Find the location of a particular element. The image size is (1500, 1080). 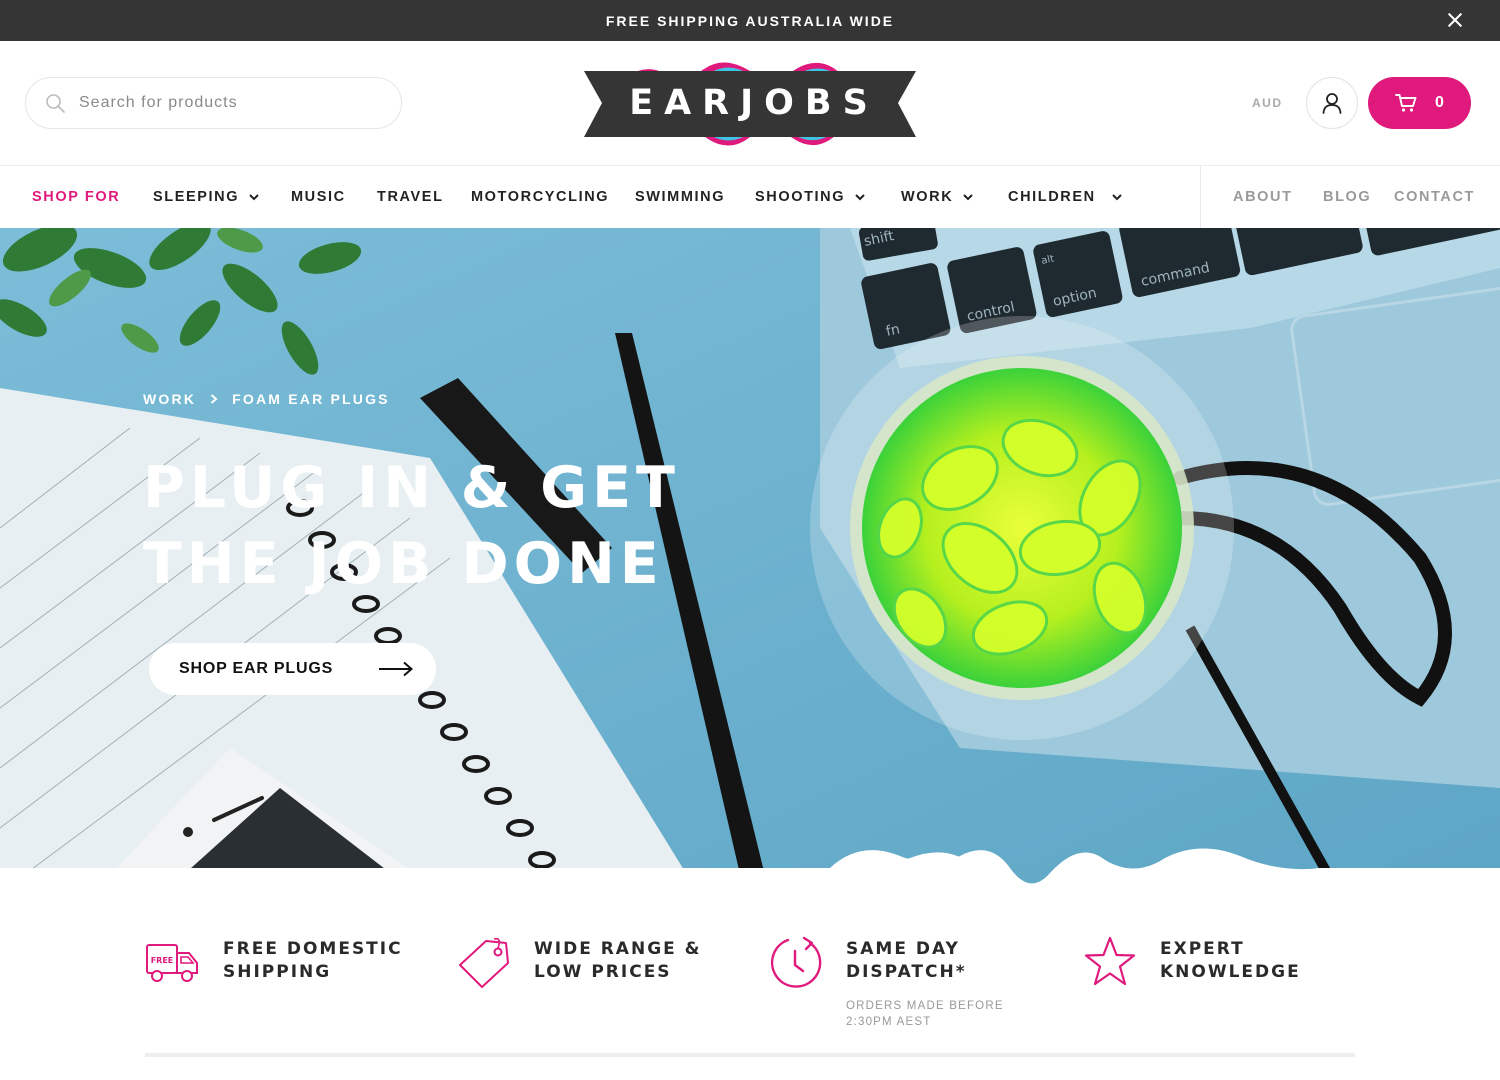

delivery-truck-icon: FREE is located at coordinates (172, 963).